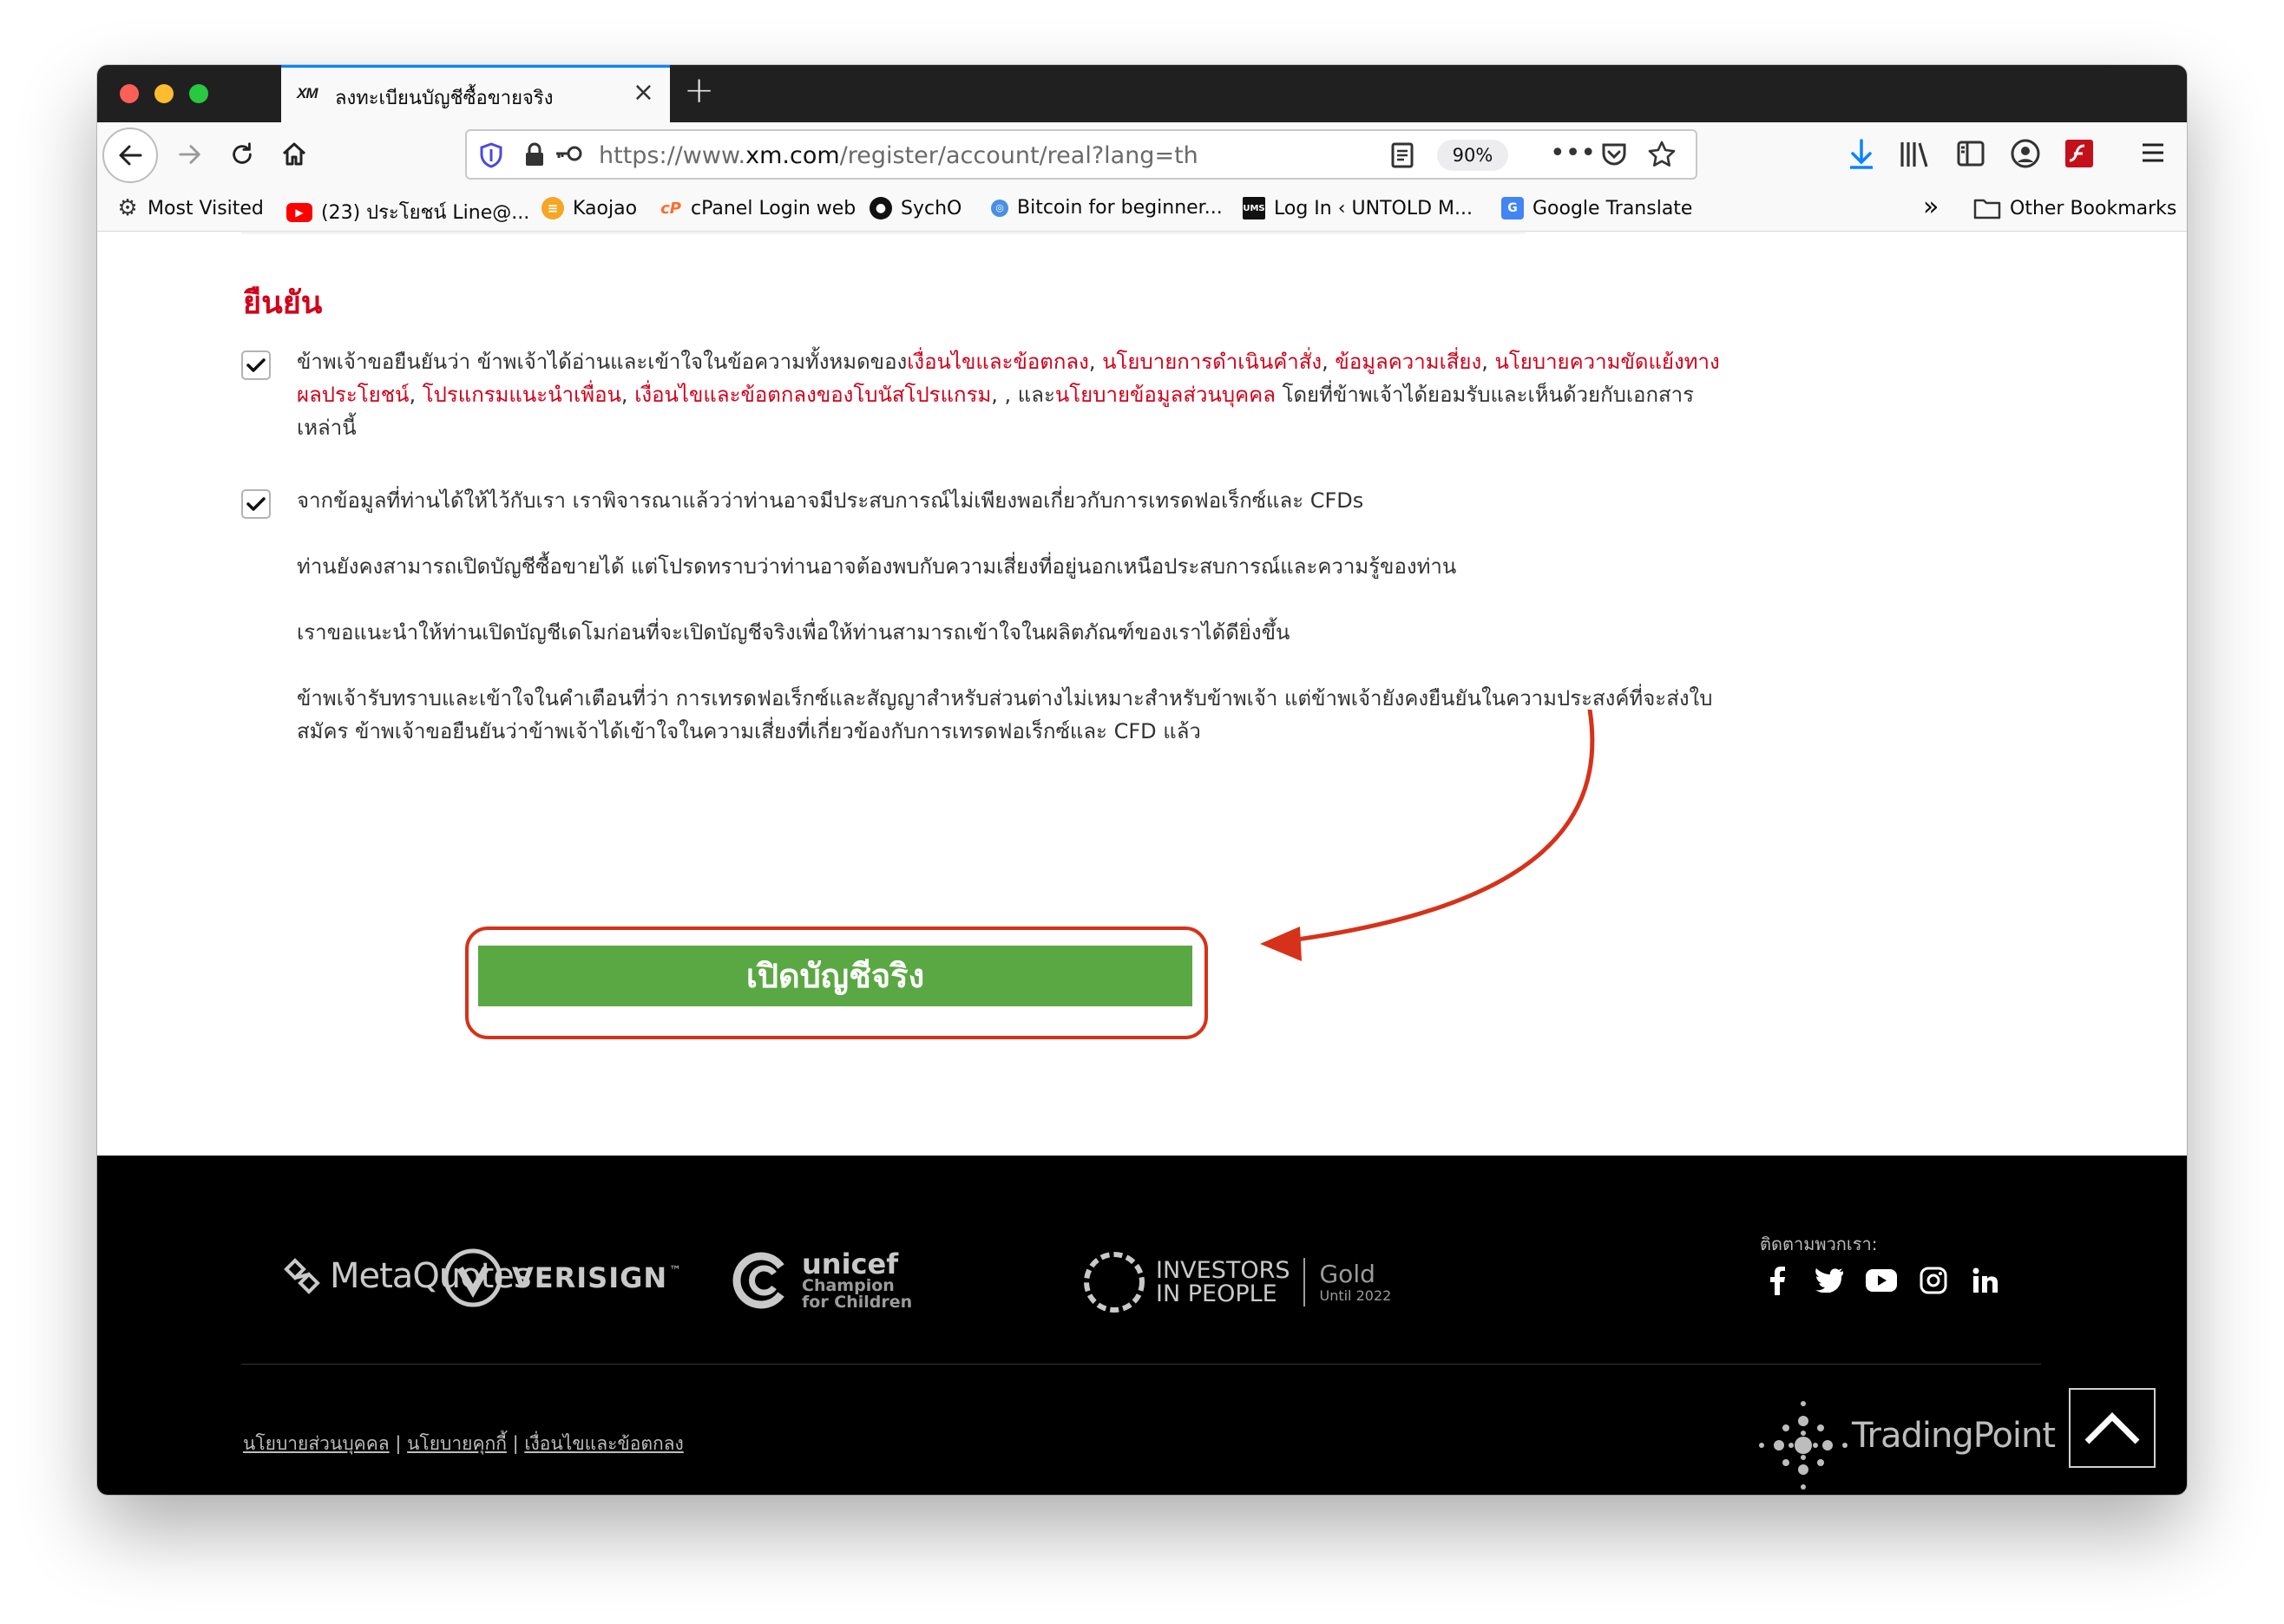  Describe the element at coordinates (835, 976) in the screenshot. I see `open-real-account-button: เปิดบัญชีจริง` at that location.